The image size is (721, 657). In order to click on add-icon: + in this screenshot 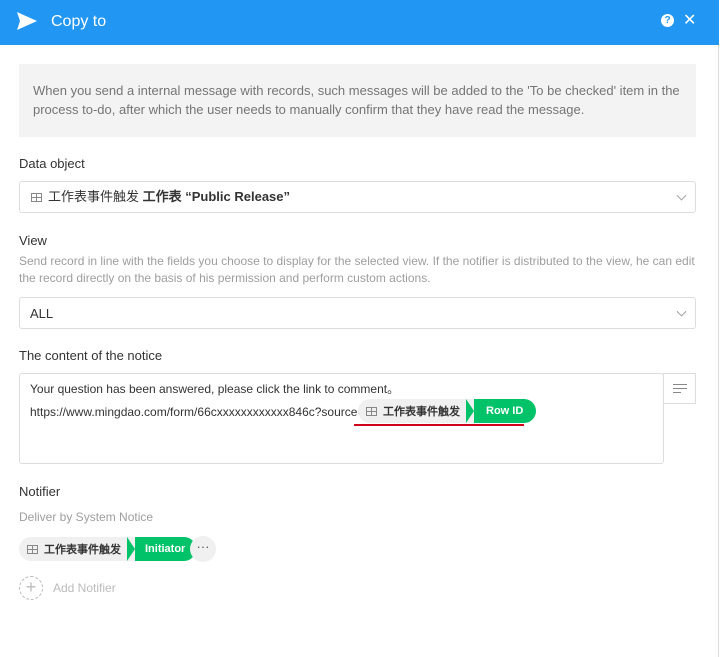, I will do `click(31, 588)`.